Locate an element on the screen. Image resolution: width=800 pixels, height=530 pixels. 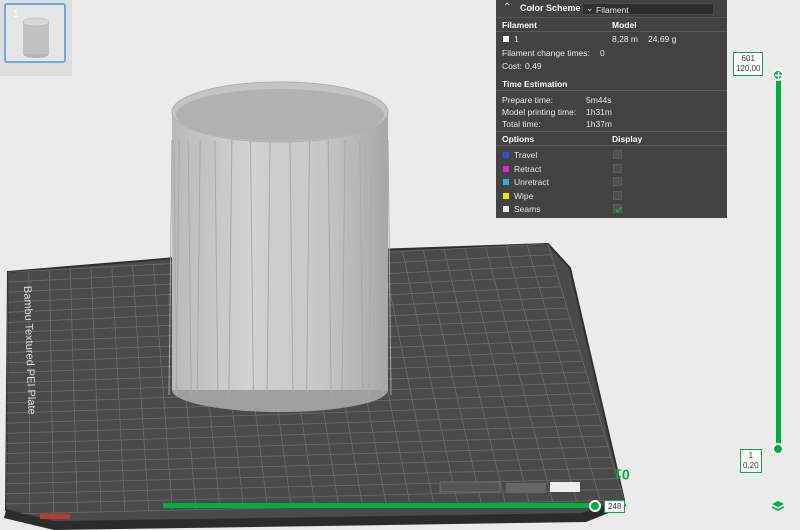
options-column-header: Options is located at coordinates (518, 139).